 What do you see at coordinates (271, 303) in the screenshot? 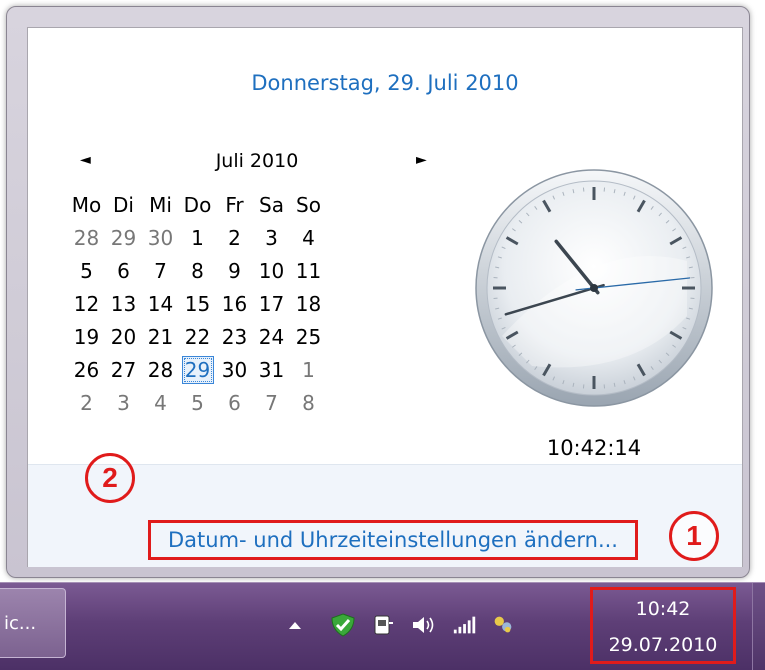
I see `calendar-day: 17` at bounding box center [271, 303].